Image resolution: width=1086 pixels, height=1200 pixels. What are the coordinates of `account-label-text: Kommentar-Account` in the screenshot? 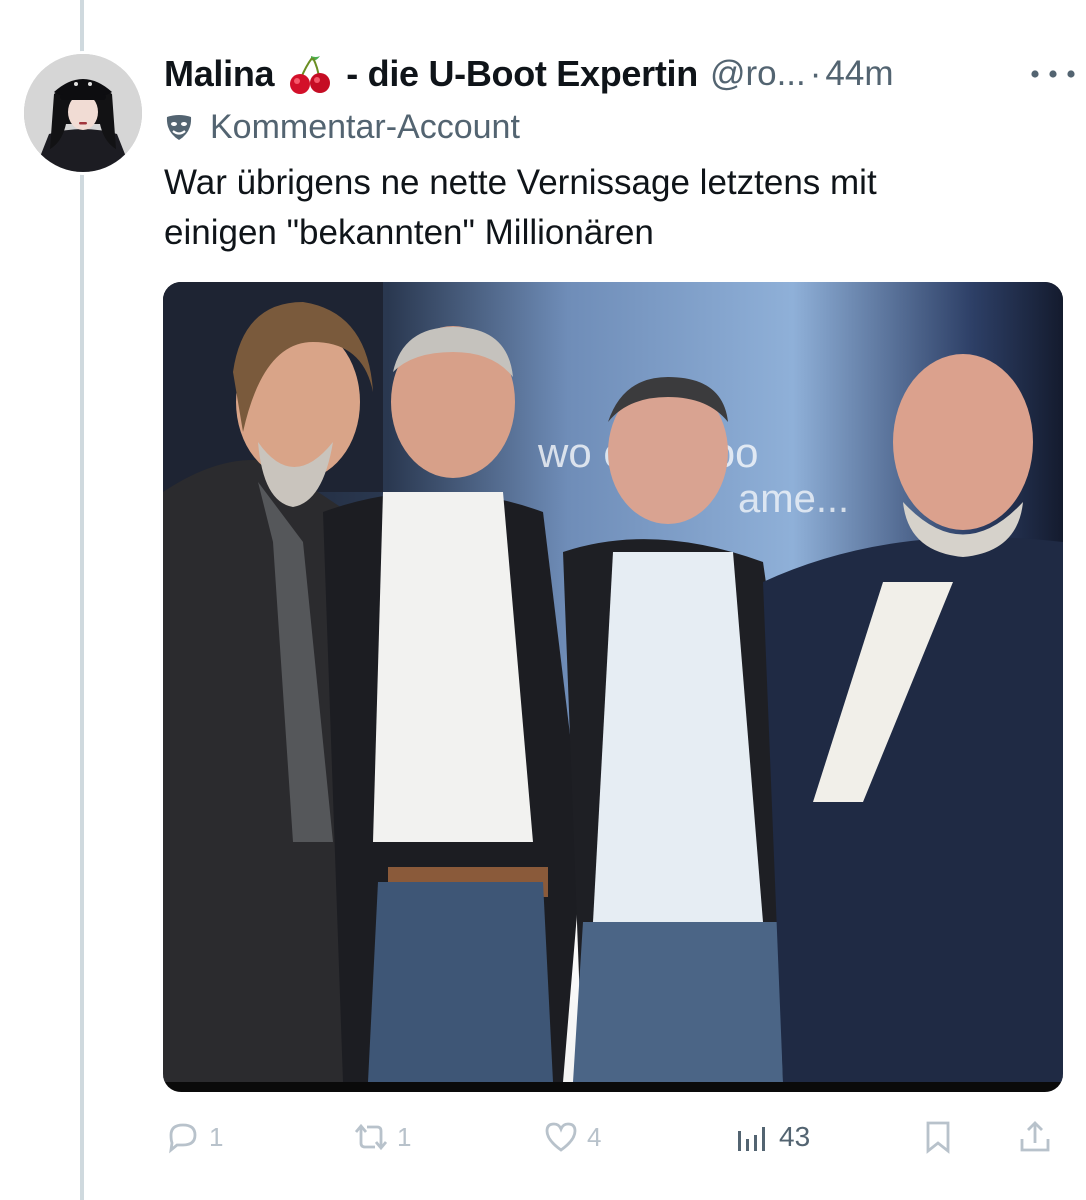 It's located at (365, 126).